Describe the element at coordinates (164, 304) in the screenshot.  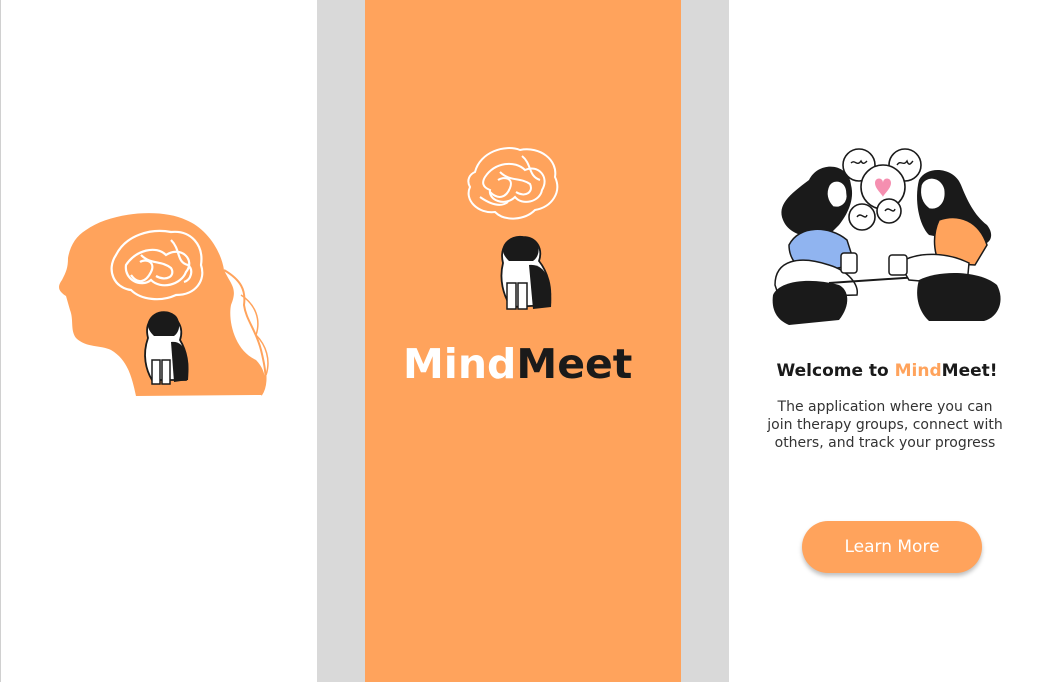
I see `head-silhouette-illustration` at that location.